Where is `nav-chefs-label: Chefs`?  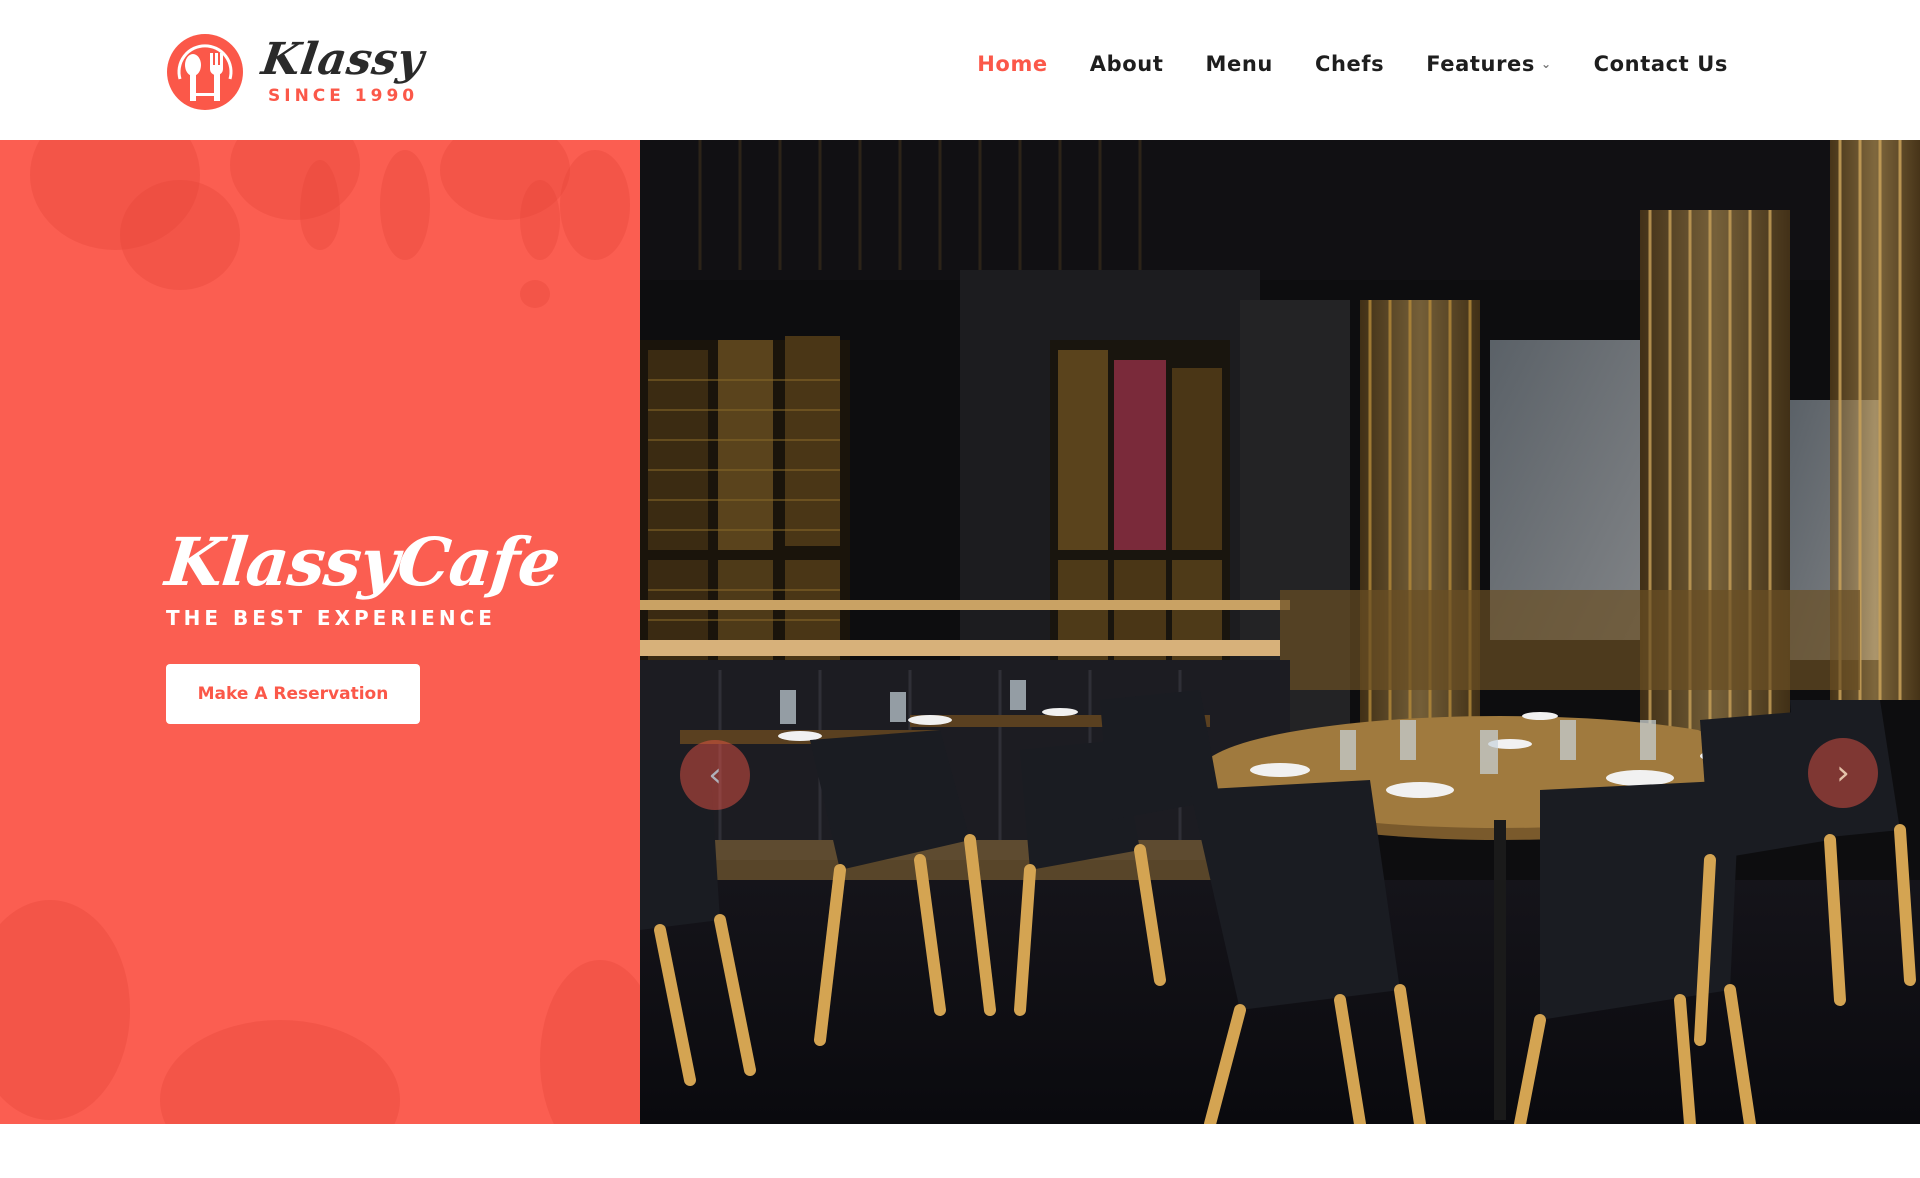
nav-chefs-label: Chefs is located at coordinates (1349, 64).